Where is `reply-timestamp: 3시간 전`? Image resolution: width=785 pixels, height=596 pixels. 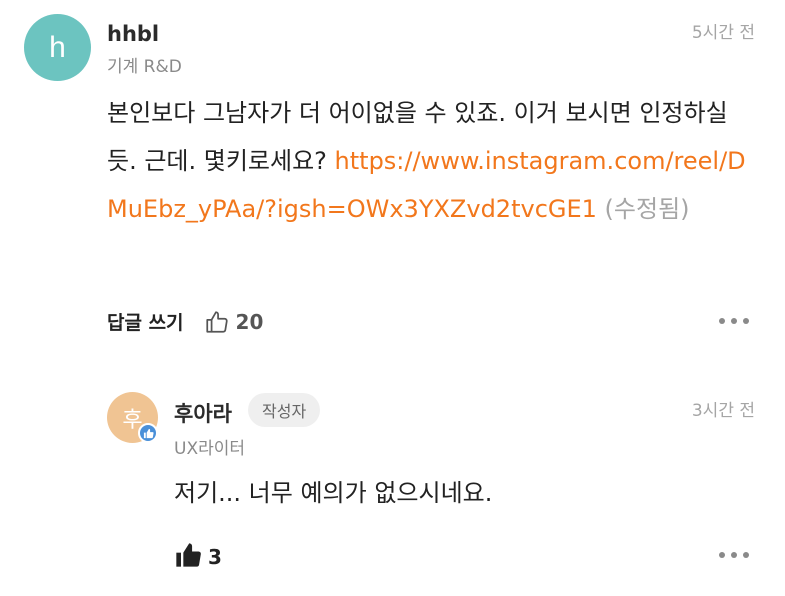
reply-timestamp: 3시간 전 is located at coordinates (723, 411).